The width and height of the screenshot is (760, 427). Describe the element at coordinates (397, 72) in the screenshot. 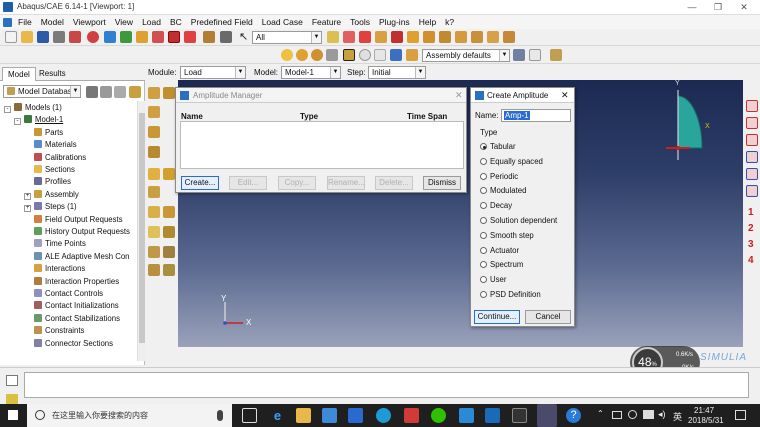

I see `step-combo: Initial ▼` at that location.